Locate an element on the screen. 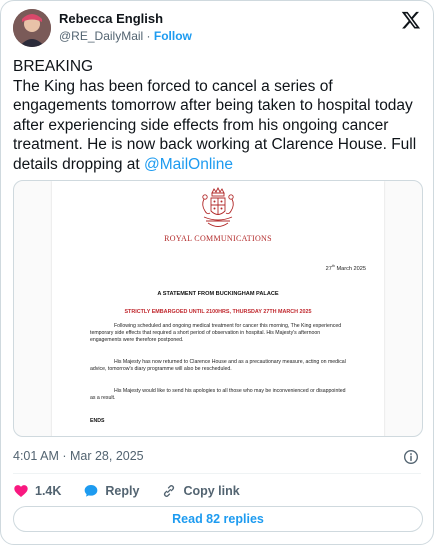 The width and height of the screenshot is (434, 545). author-avatar is located at coordinates (32, 28).